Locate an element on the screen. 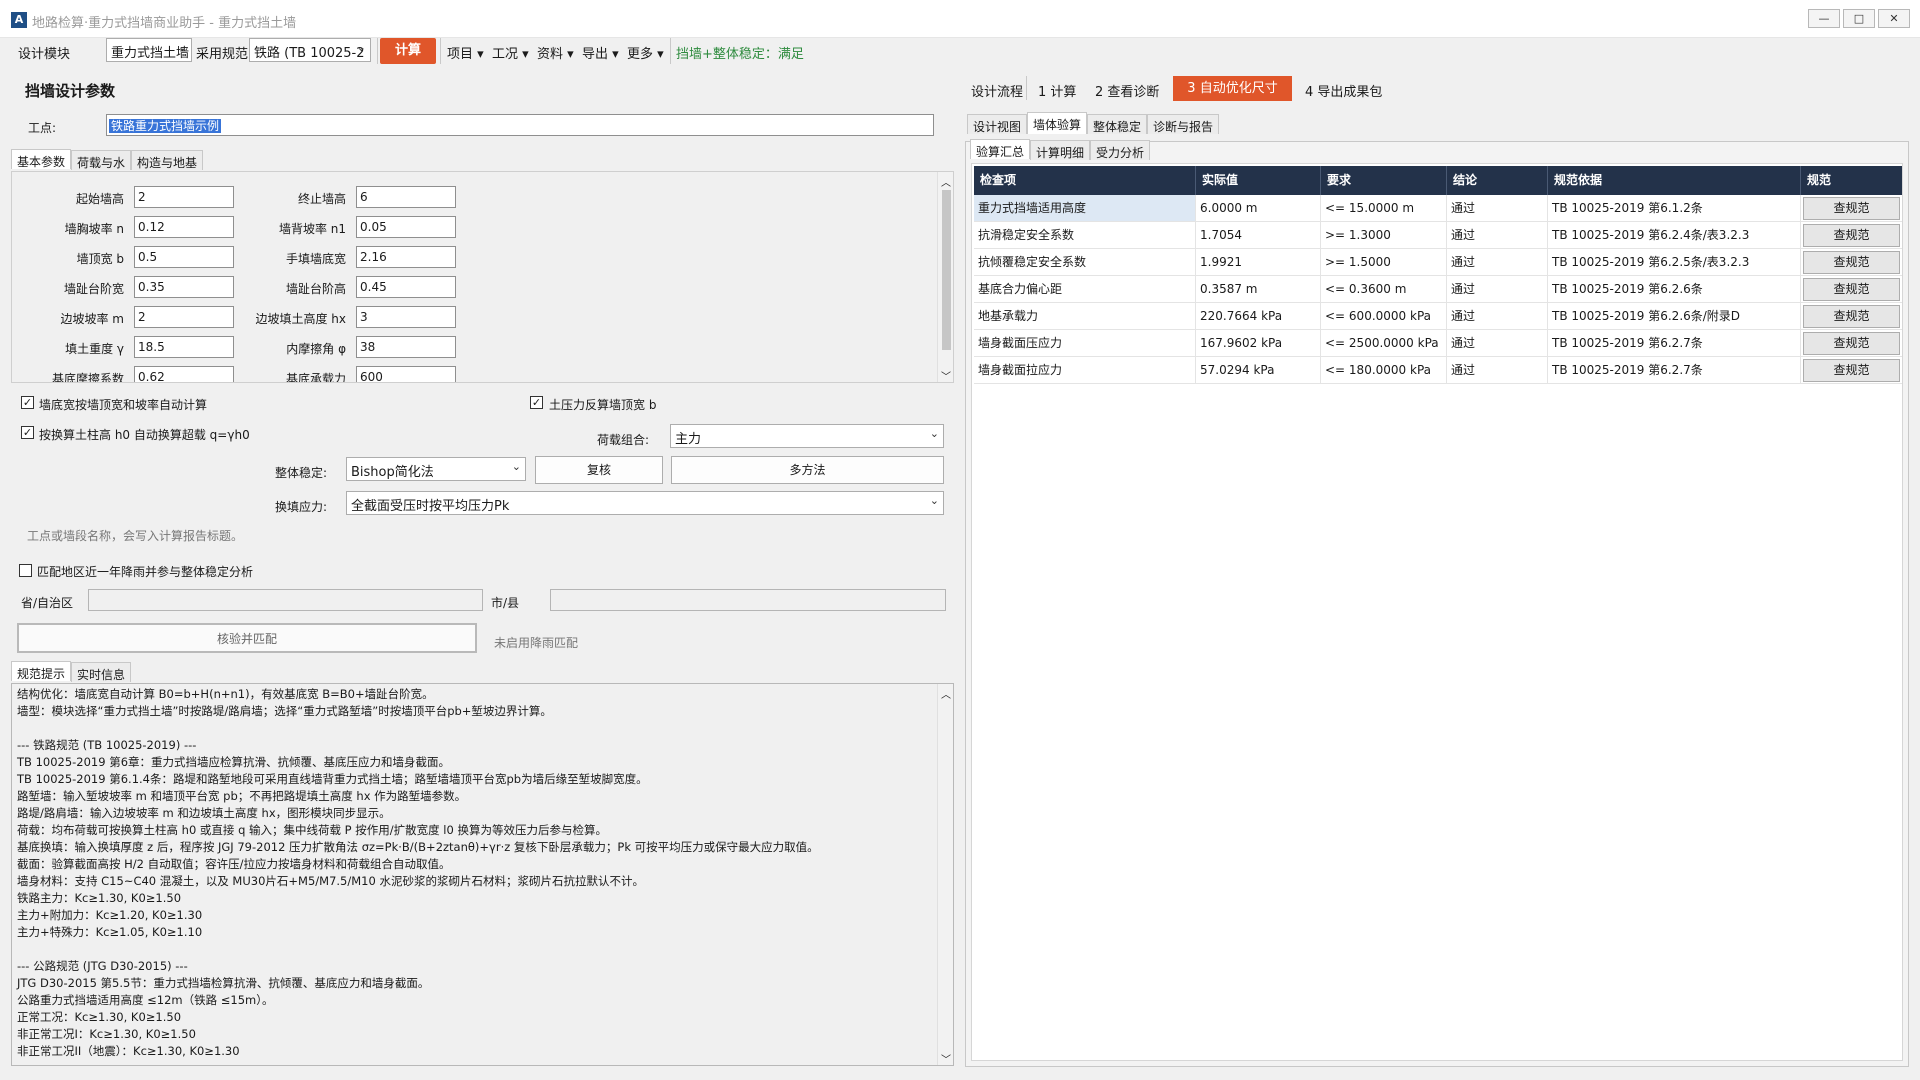  param-input: 600 is located at coordinates (406, 374).